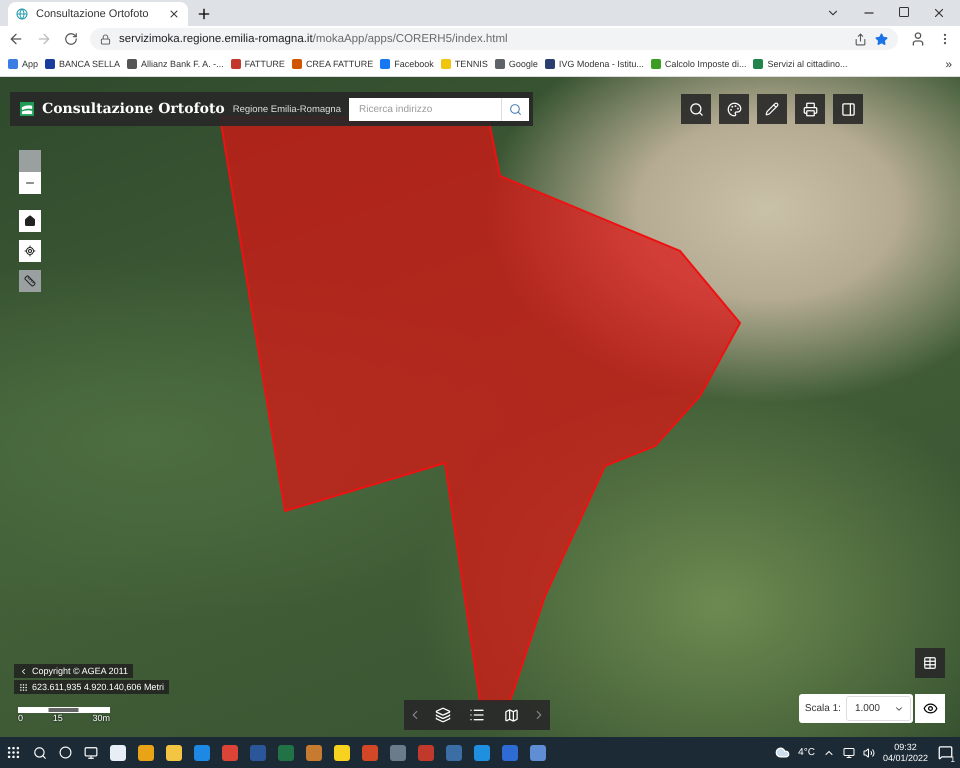 The image size is (960, 768). I want to click on eye-icon, so click(930, 708).